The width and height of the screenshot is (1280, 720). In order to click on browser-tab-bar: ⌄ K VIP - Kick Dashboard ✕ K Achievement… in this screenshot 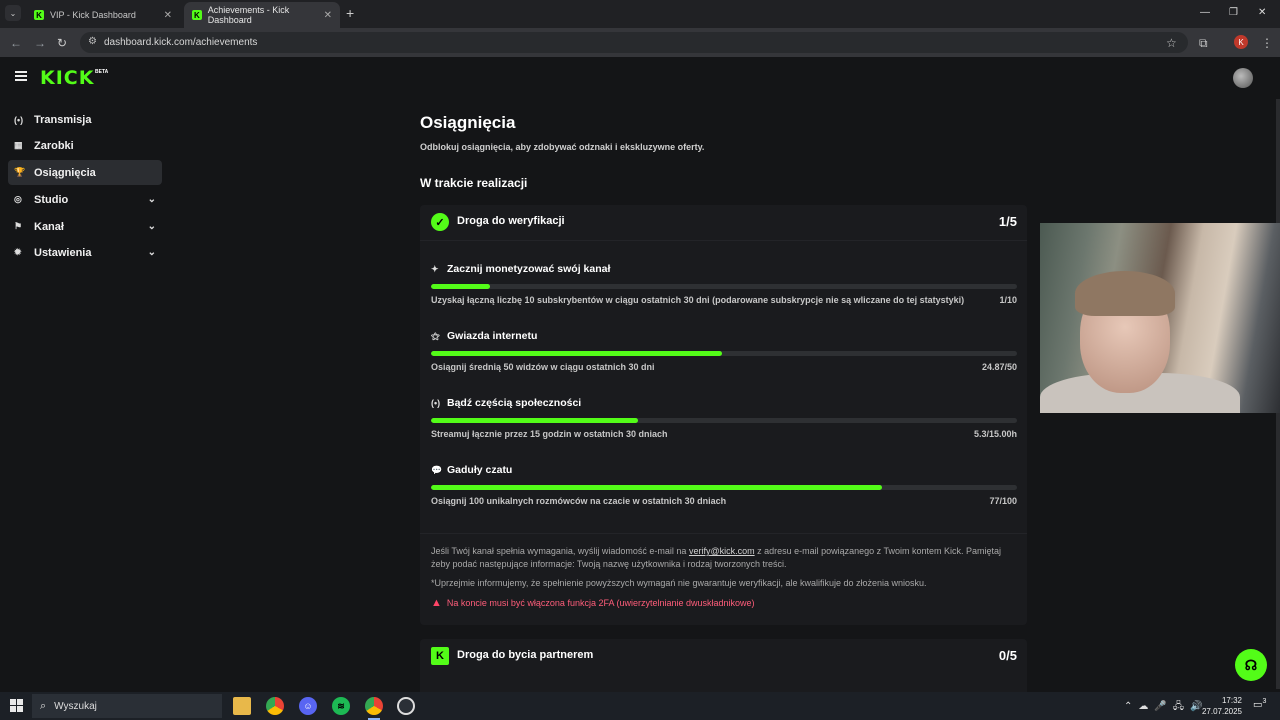, I will do `click(640, 14)`.